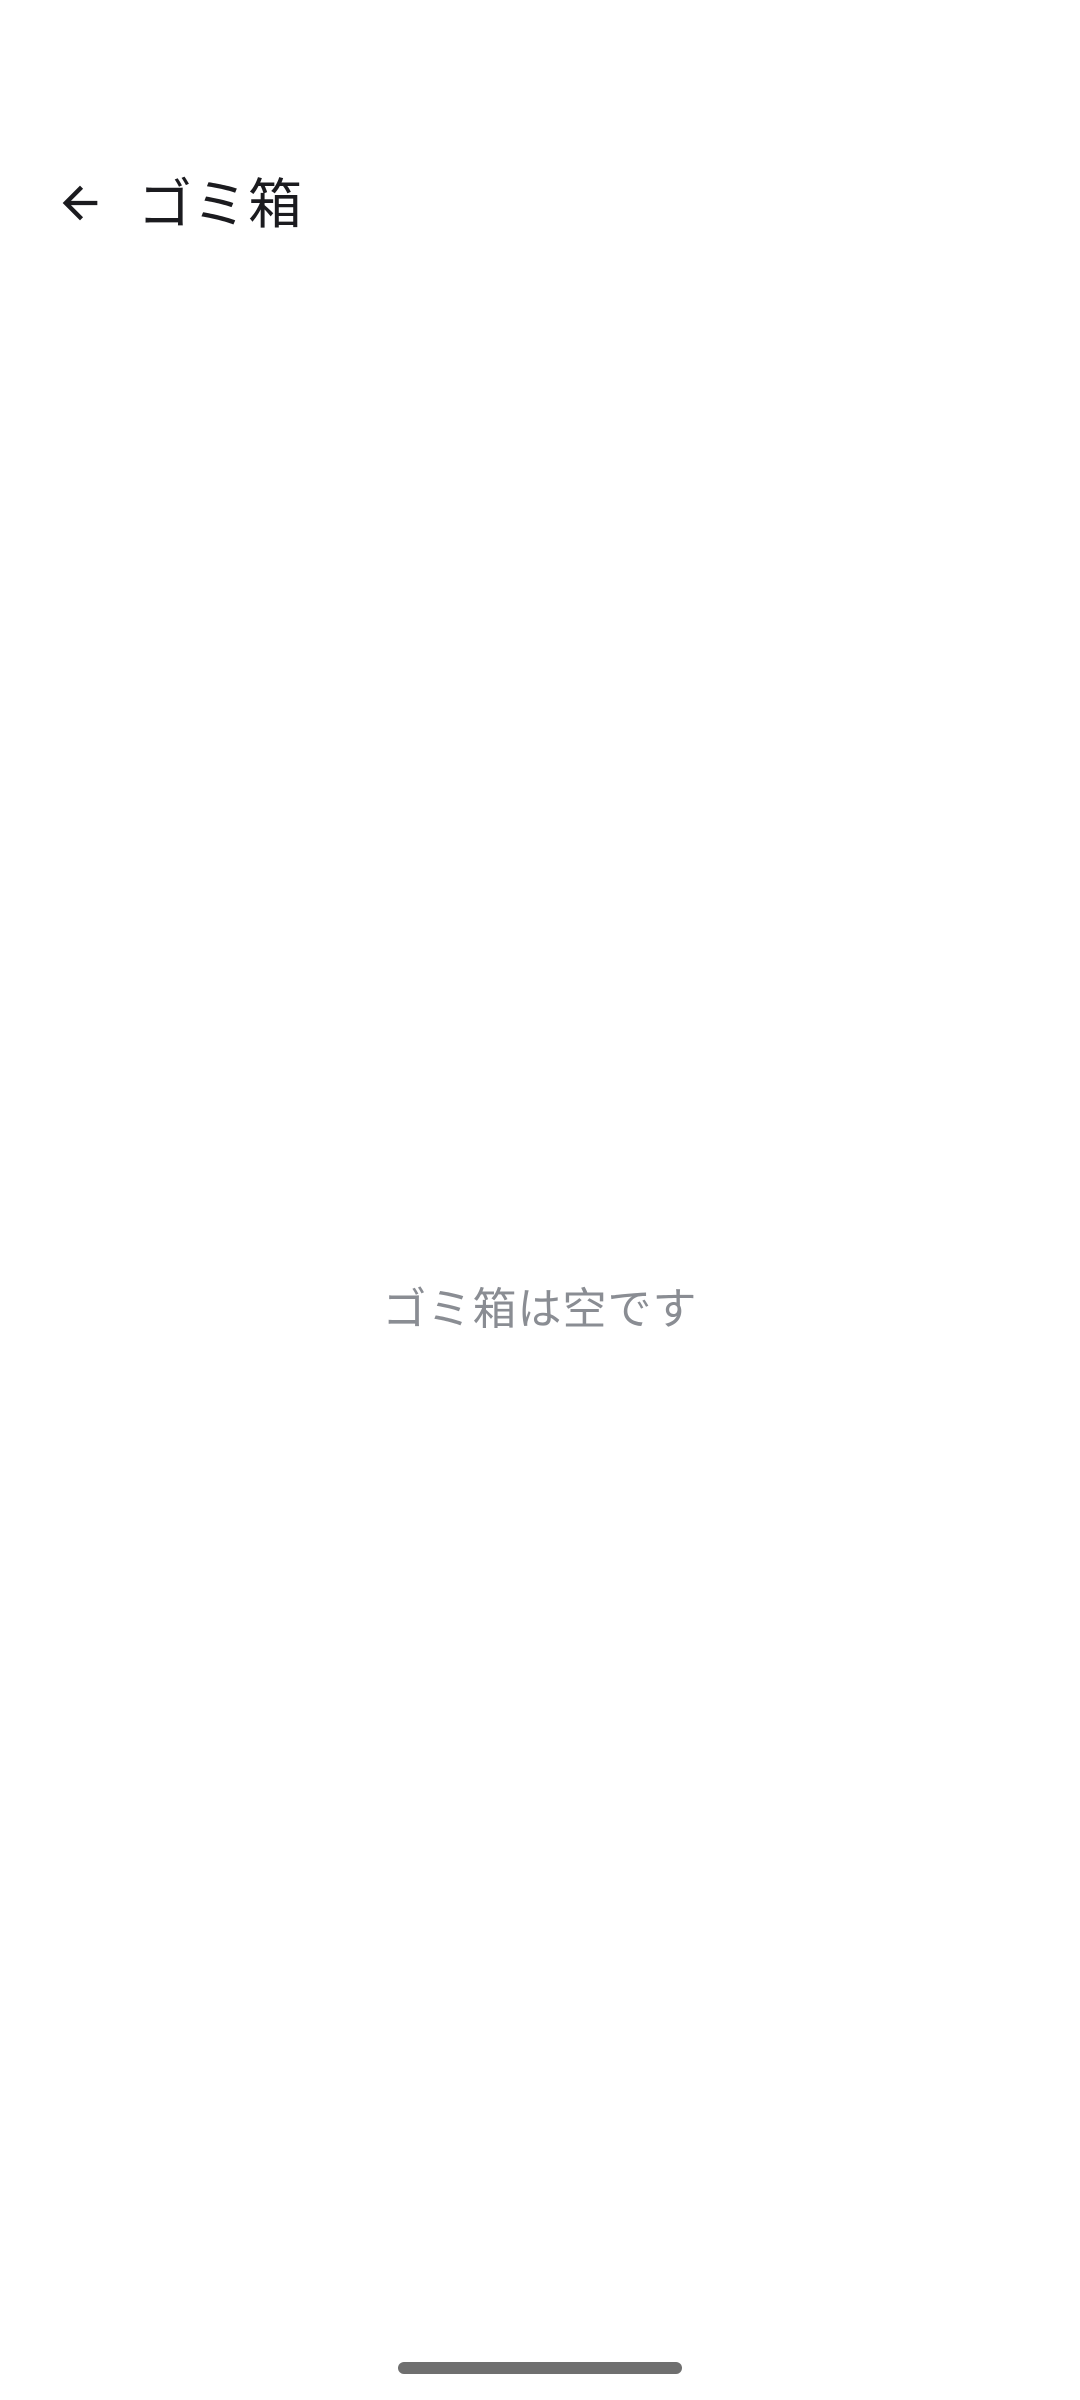 This screenshot has height=2400, width=1080. What do you see at coordinates (540, 55) in the screenshot?
I see `status-bar` at bounding box center [540, 55].